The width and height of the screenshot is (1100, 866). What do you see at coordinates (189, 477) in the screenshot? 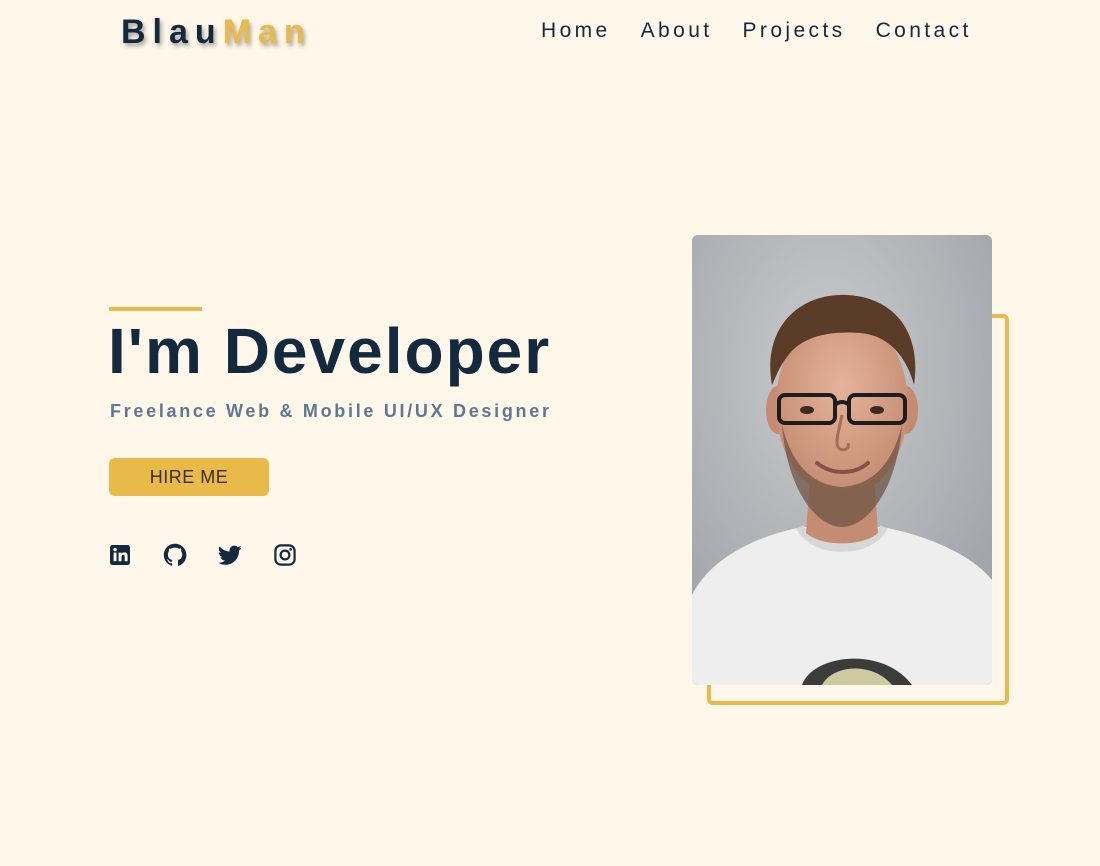
I see `hire-me-button: HIRE ME` at bounding box center [189, 477].